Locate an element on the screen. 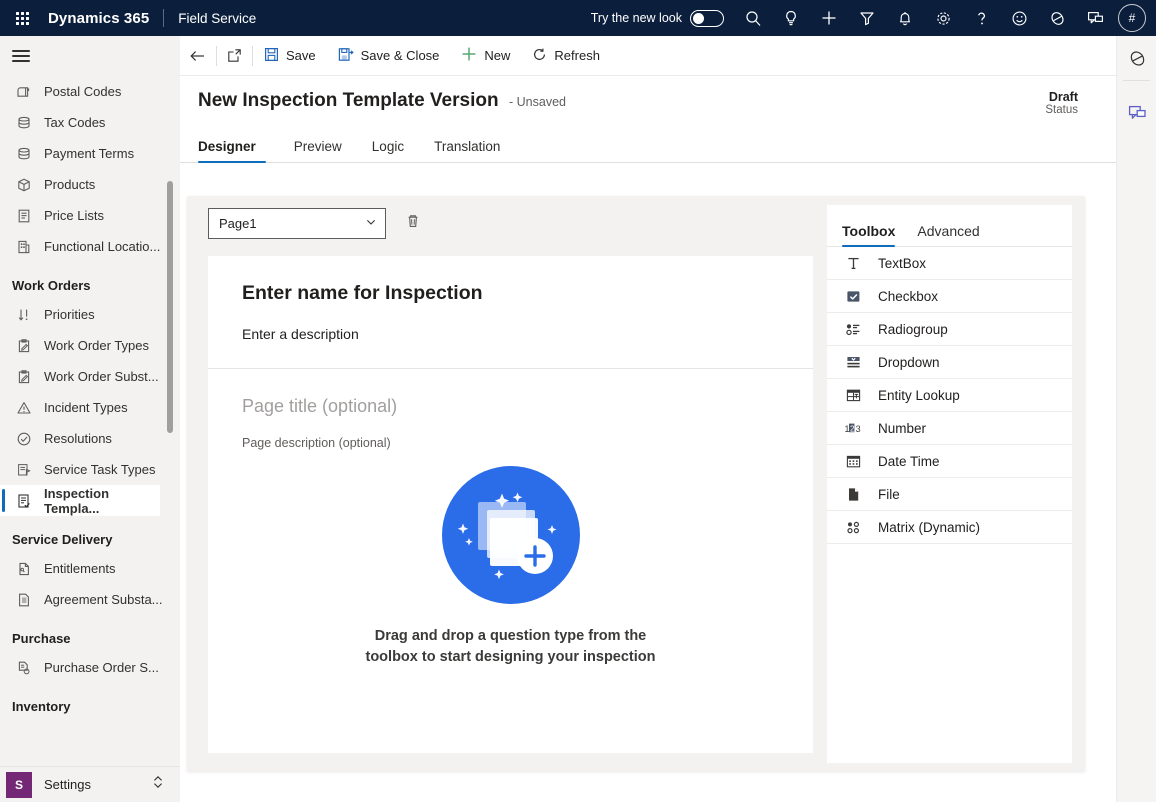  save-and-close-button: Save & Close is located at coordinates (389, 56).